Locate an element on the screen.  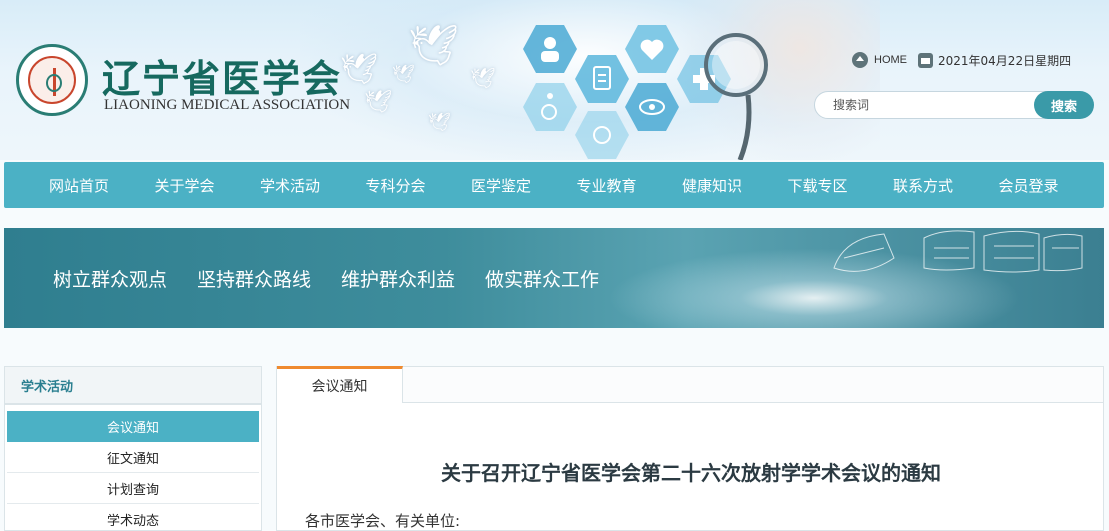
tab-meeting-notice: 会议通知 is located at coordinates (340, 384).